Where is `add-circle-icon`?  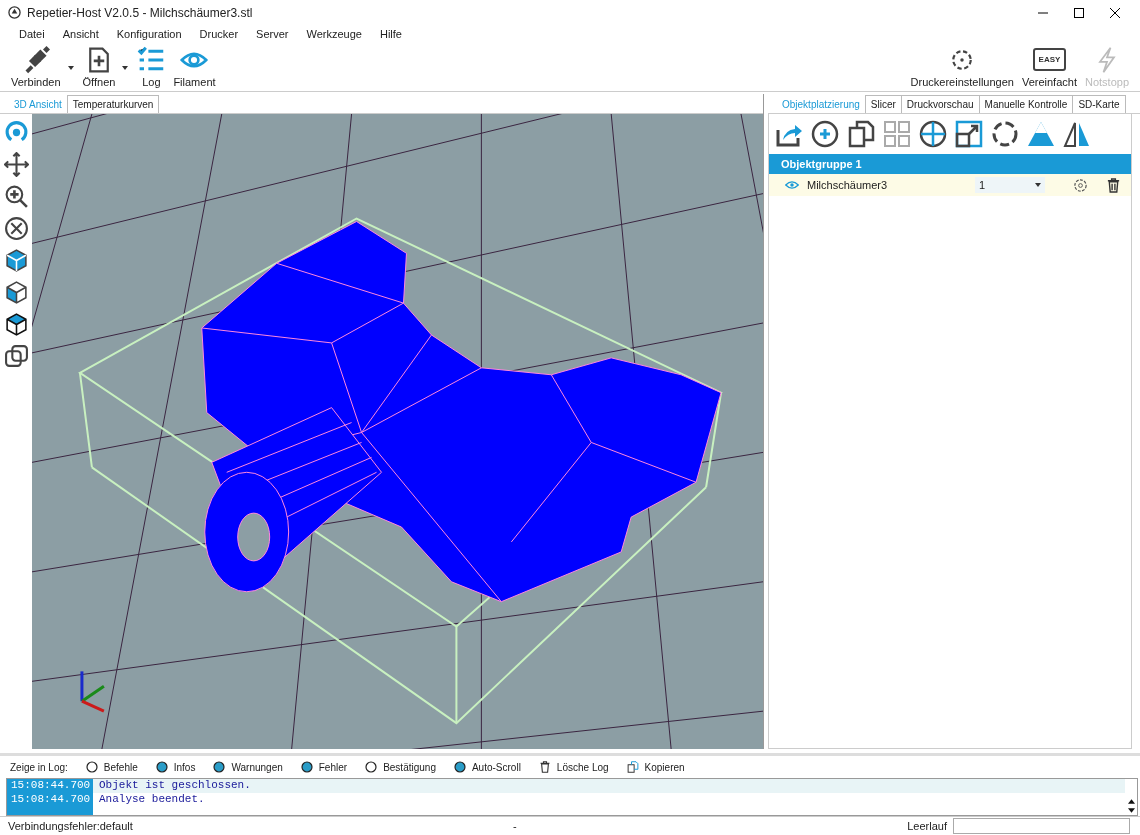
add-circle-icon is located at coordinates (825, 134).